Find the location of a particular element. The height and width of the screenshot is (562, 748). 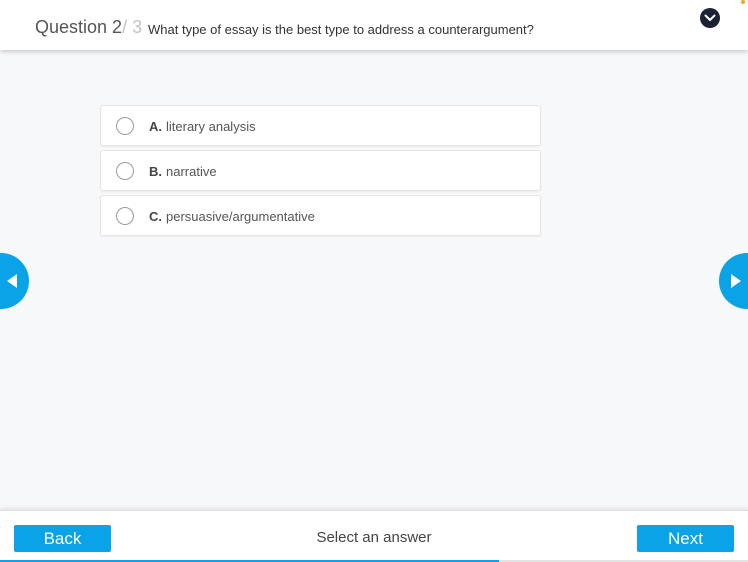

chevron-down-icon is located at coordinates (710, 18).